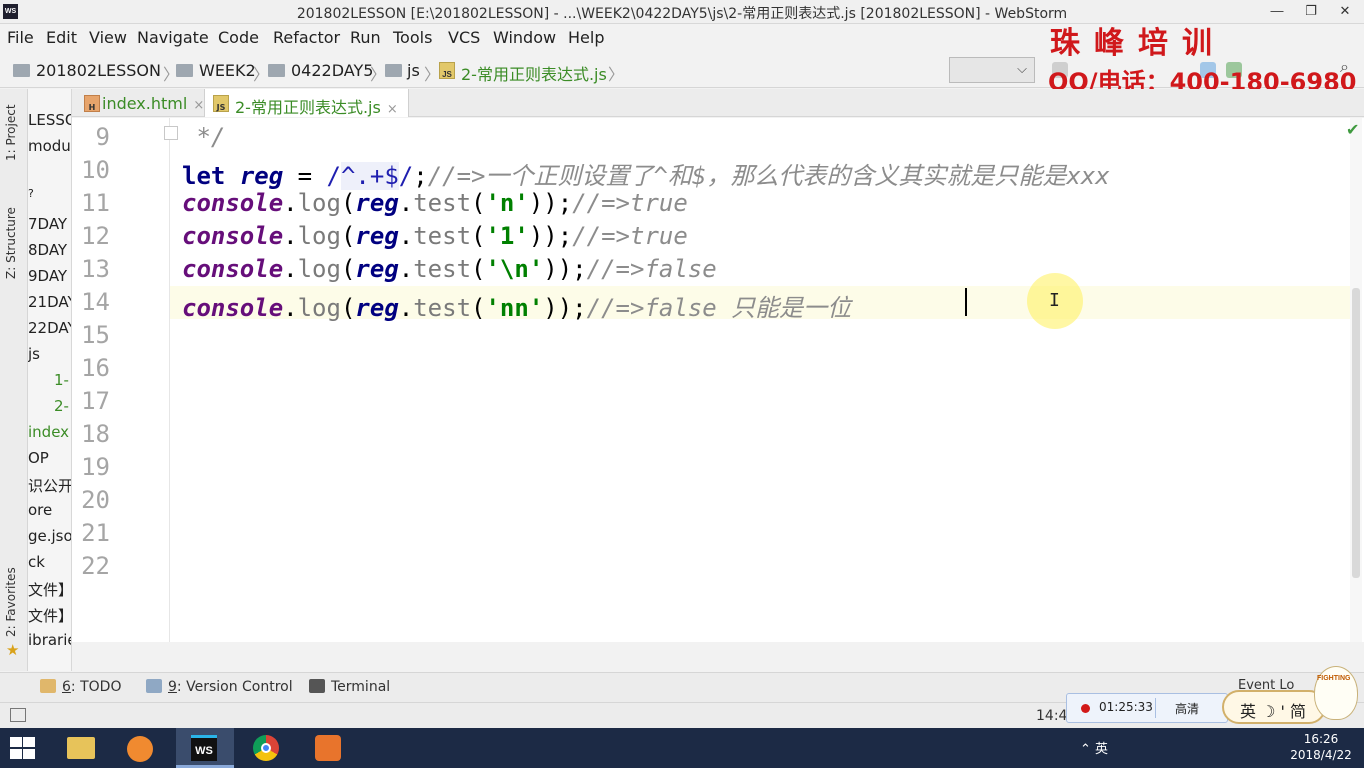 The image size is (1364, 768). Describe the element at coordinates (1321, 747) in the screenshot. I see `taskbar-clock: 16:26 2018/4/22` at that location.